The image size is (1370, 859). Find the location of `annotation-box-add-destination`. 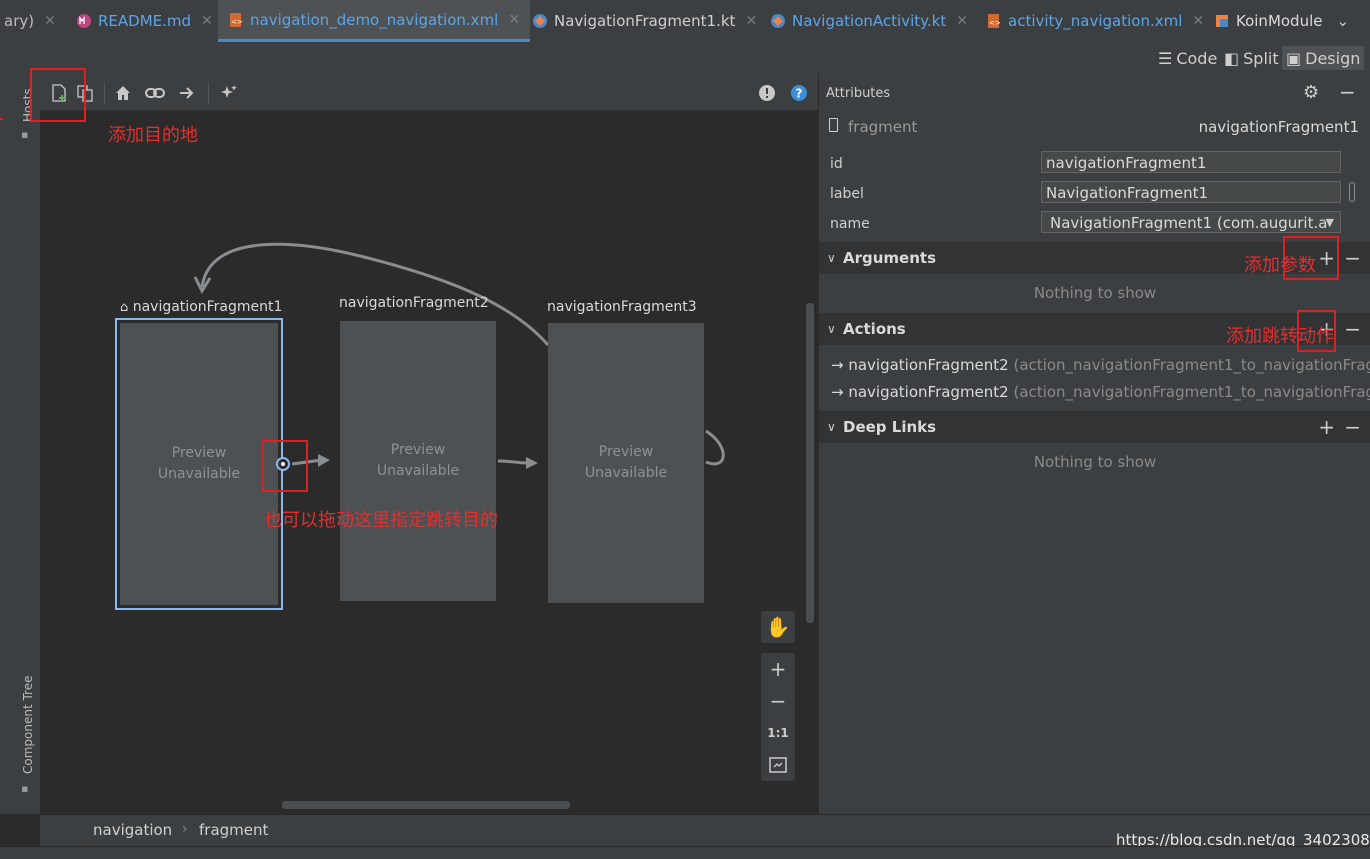

annotation-box-add-destination is located at coordinates (58, 95).